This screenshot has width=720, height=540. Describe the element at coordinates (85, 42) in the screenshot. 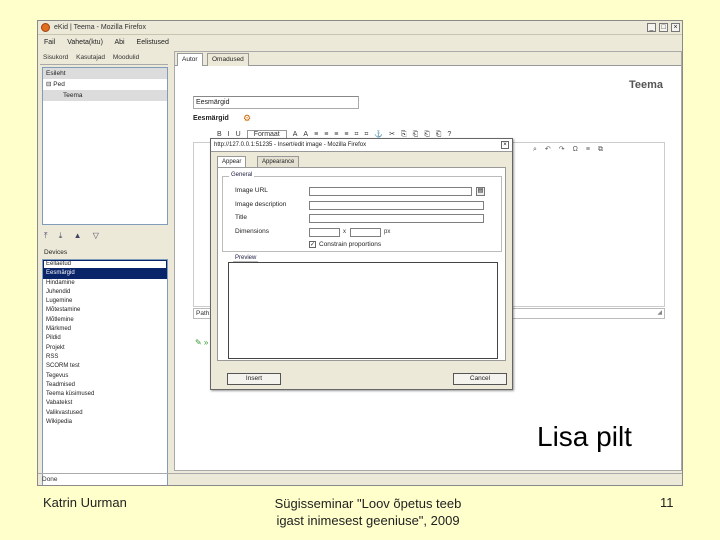

I see `menu-switch: Vaheta(ktu)` at that location.